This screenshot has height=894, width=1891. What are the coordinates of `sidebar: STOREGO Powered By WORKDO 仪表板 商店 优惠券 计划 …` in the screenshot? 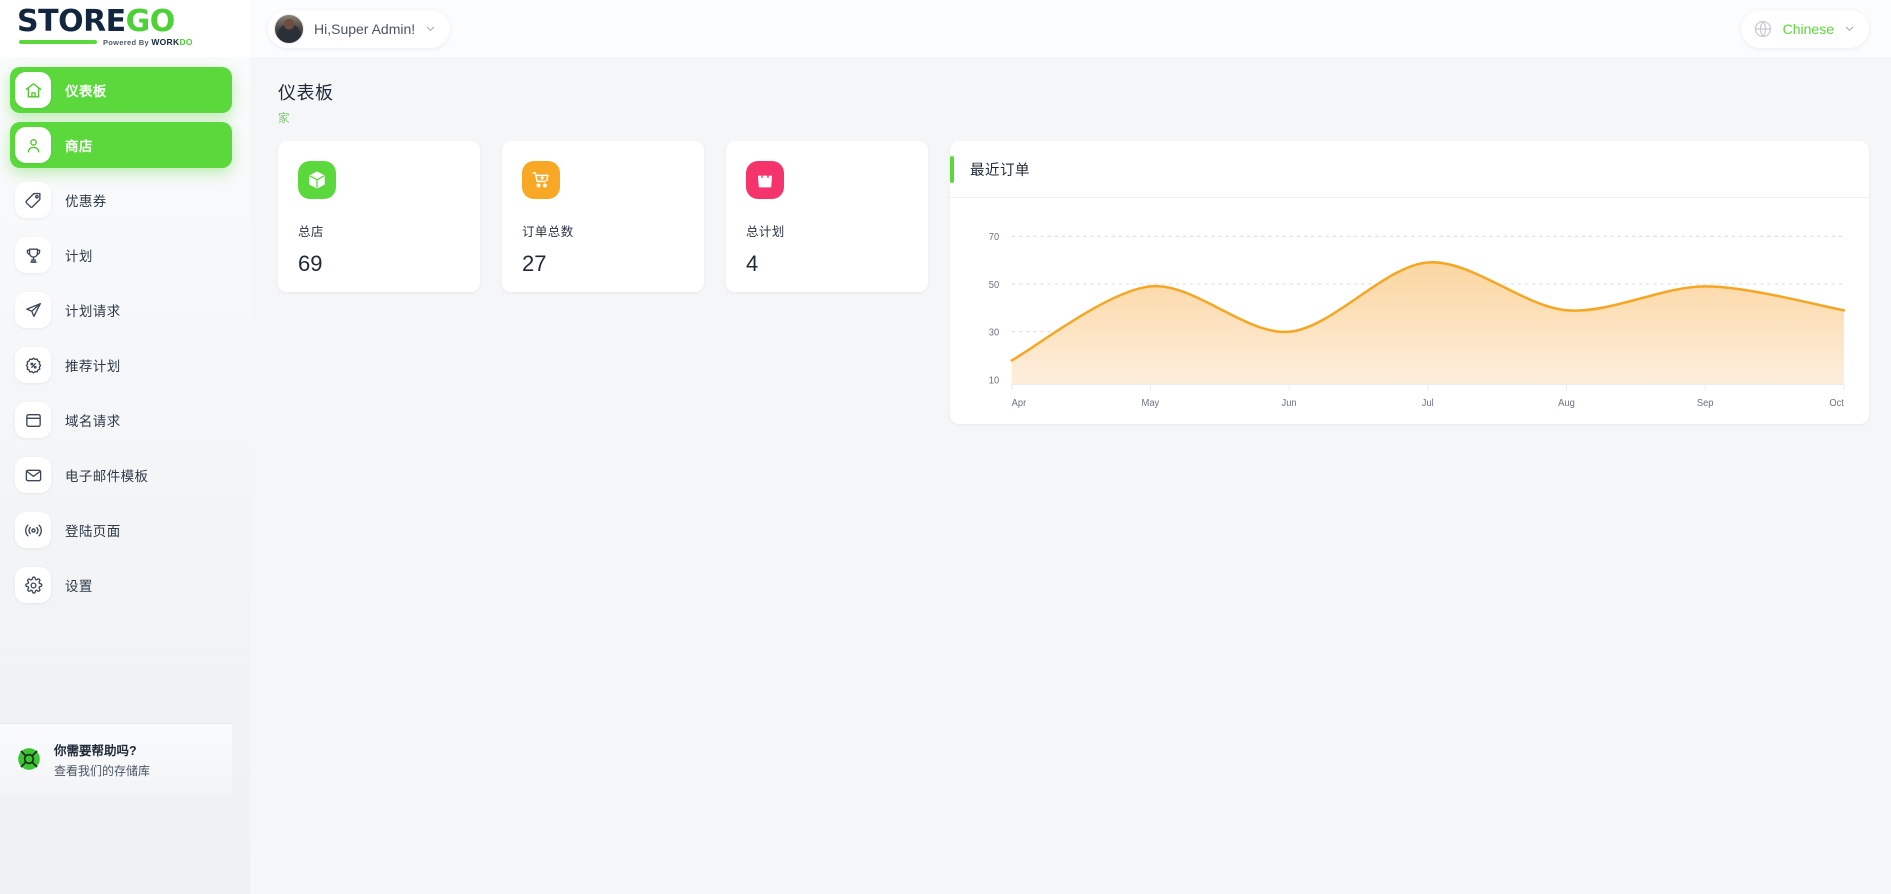 It's located at (125, 447).